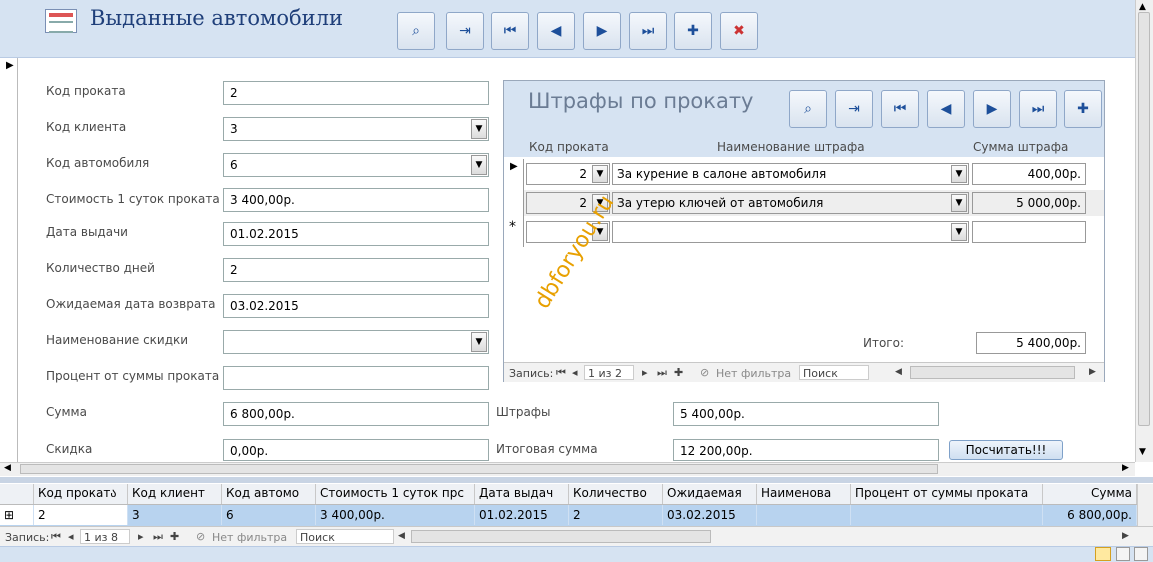 Image resolution: width=1153 pixels, height=562 pixels. Describe the element at coordinates (345, 536) in the screenshot. I see `grid-search-input: Поиск` at that location.